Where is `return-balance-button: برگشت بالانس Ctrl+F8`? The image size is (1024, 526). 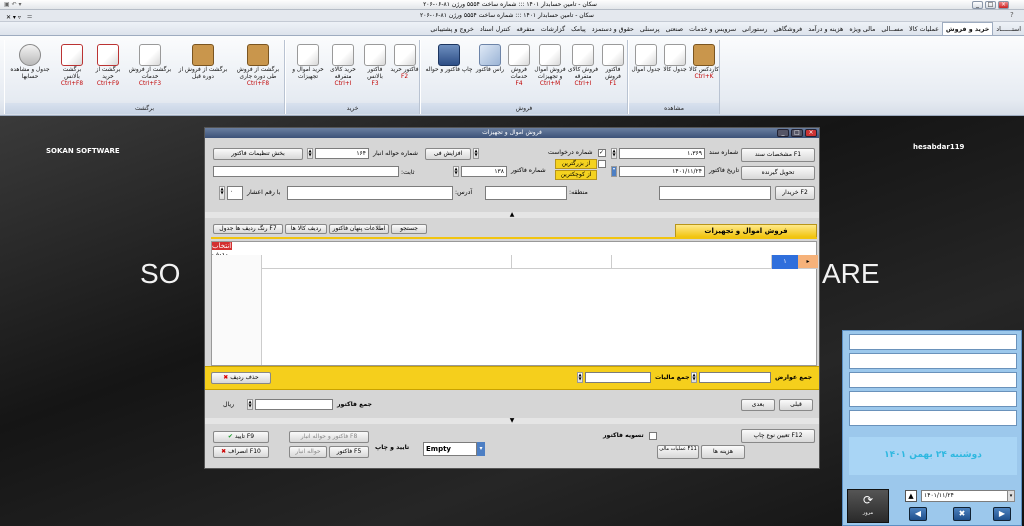 return-balance-button: برگشت بالانس Ctrl+F8 is located at coordinates (72, 71).